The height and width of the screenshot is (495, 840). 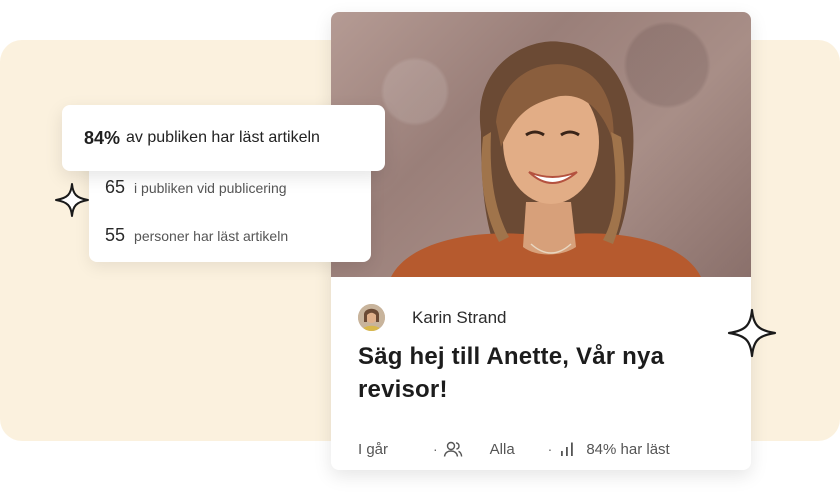 I want to click on stat-row-audience: 65 i publiken vid publicering, so click(x=196, y=187).